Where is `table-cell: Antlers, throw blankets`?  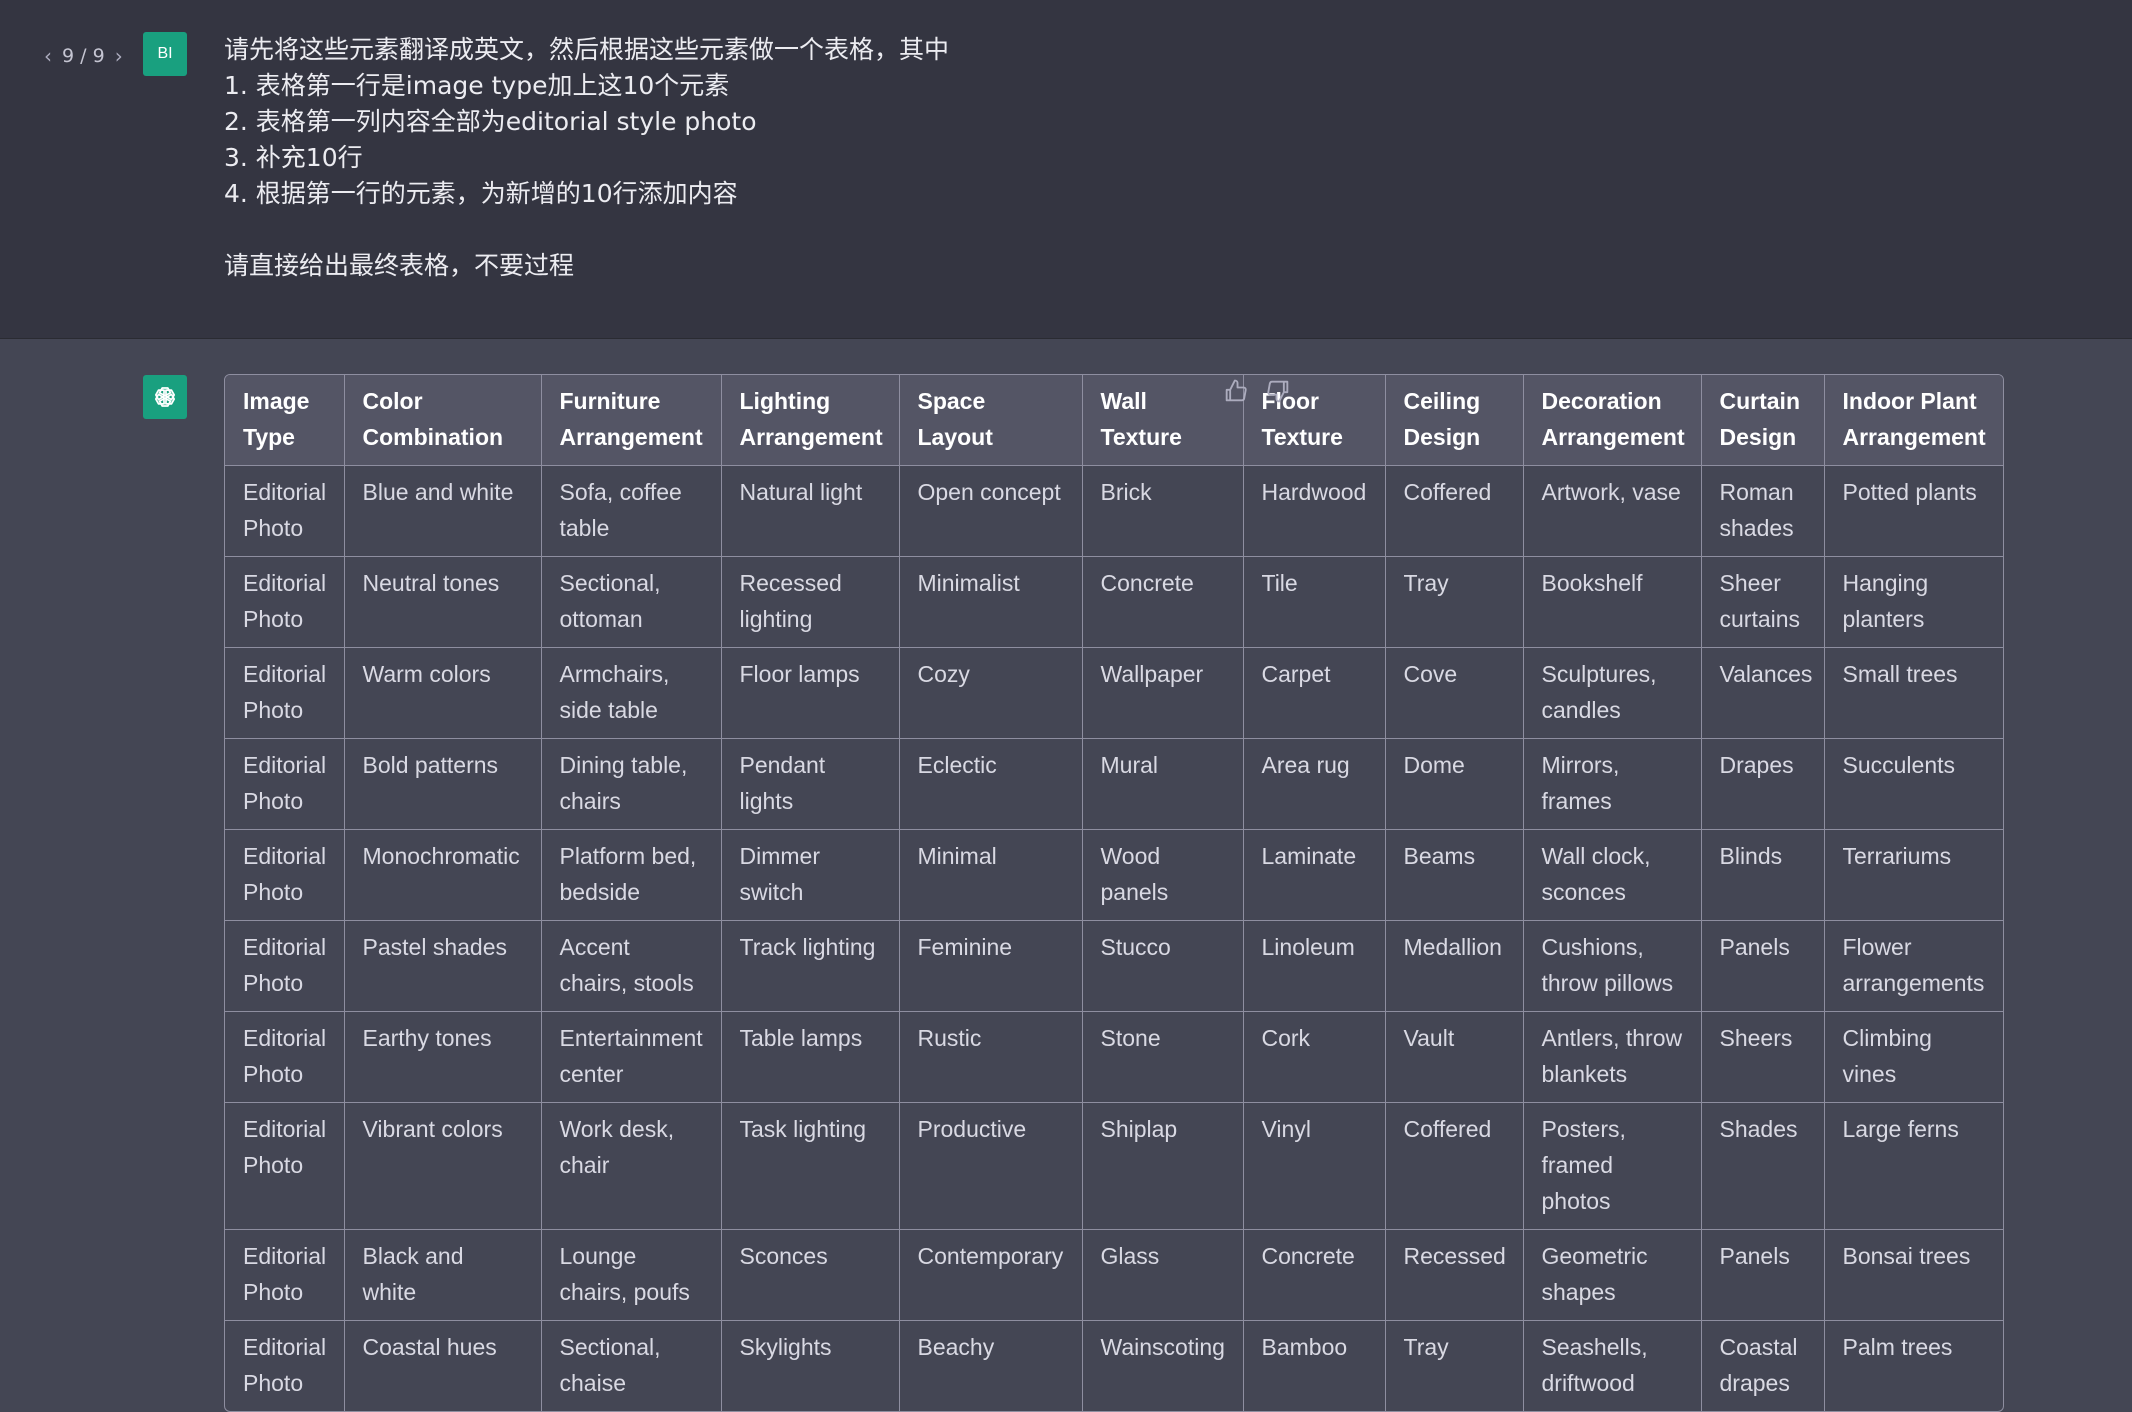 table-cell: Antlers, throw blankets is located at coordinates (1612, 1057).